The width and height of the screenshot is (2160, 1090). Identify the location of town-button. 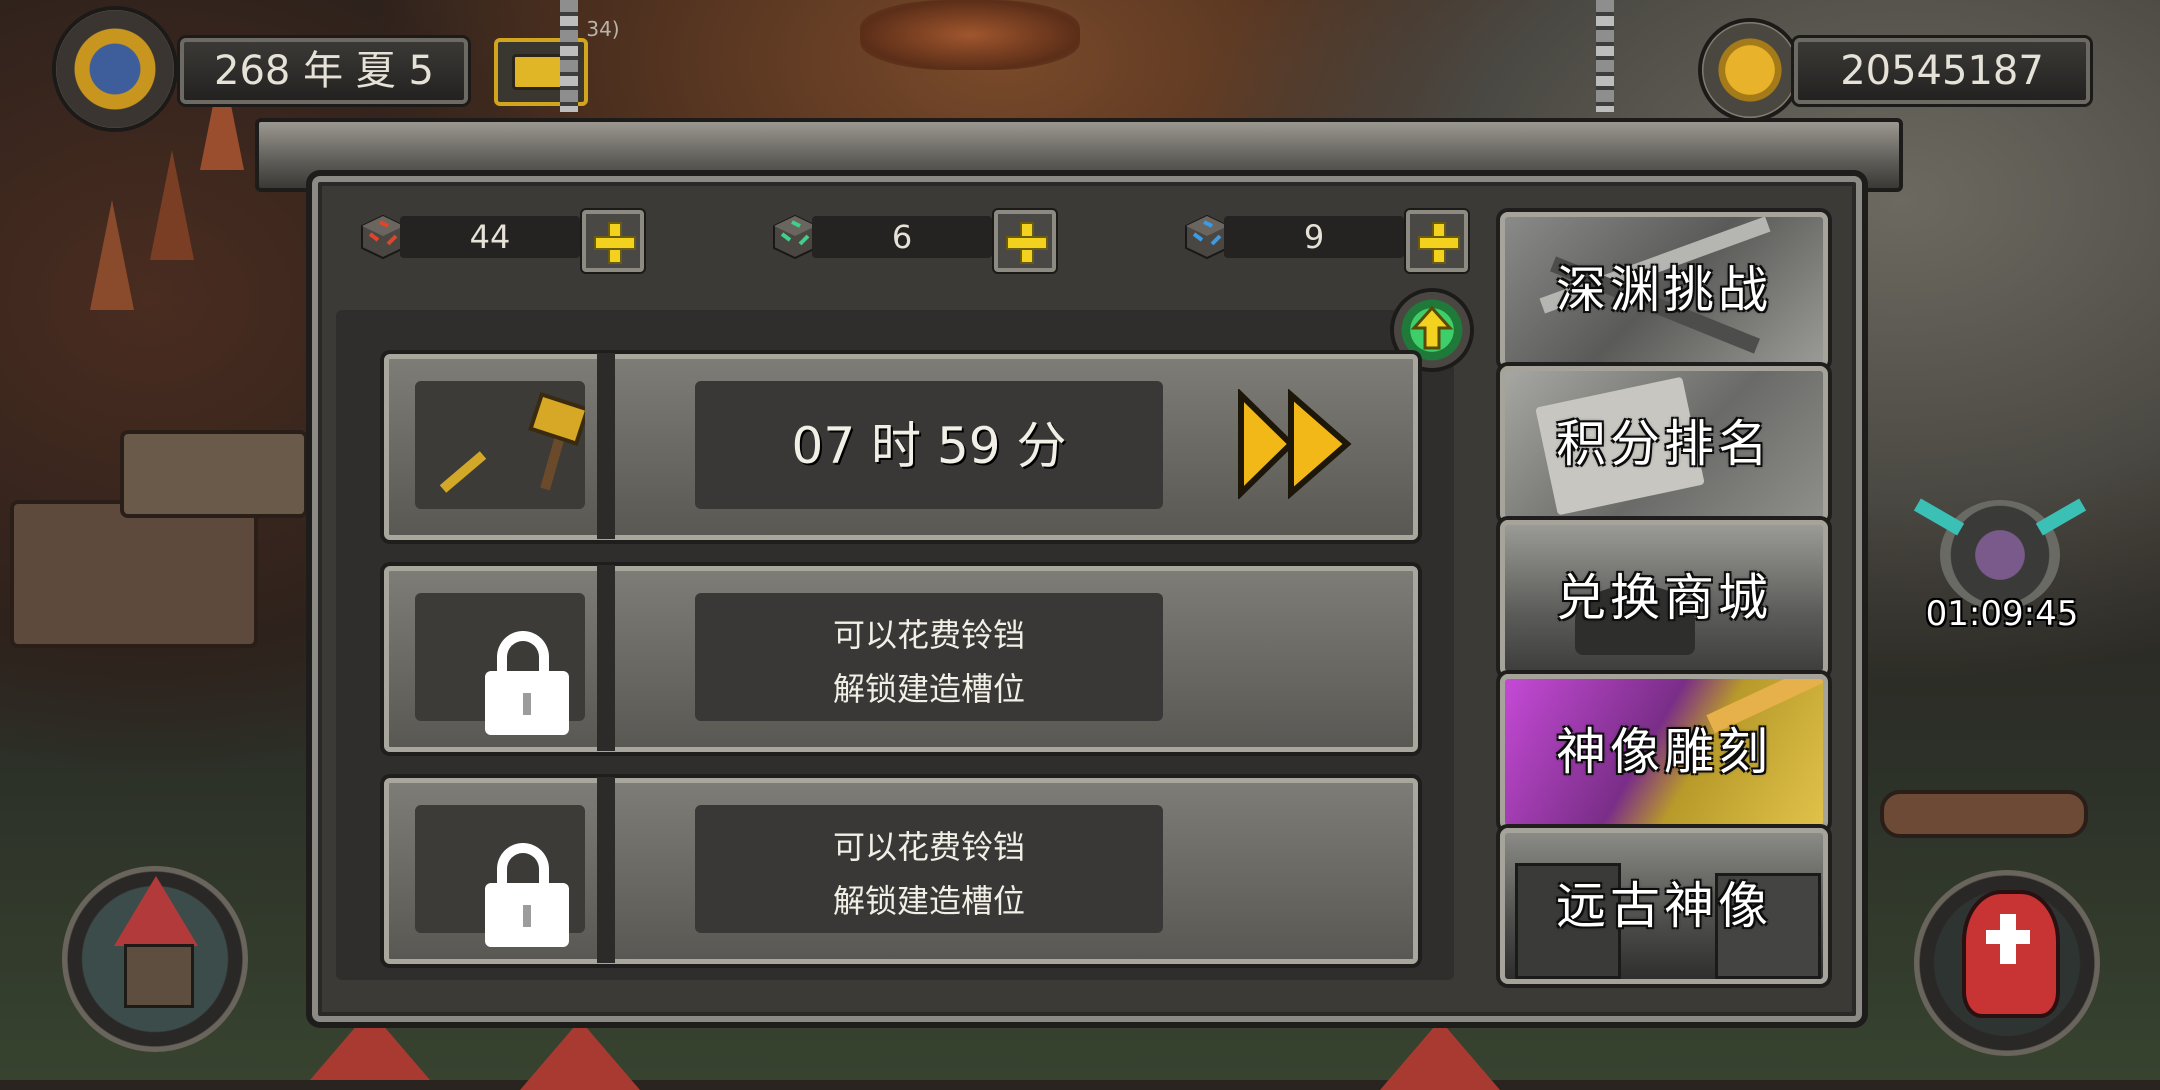
(155, 959).